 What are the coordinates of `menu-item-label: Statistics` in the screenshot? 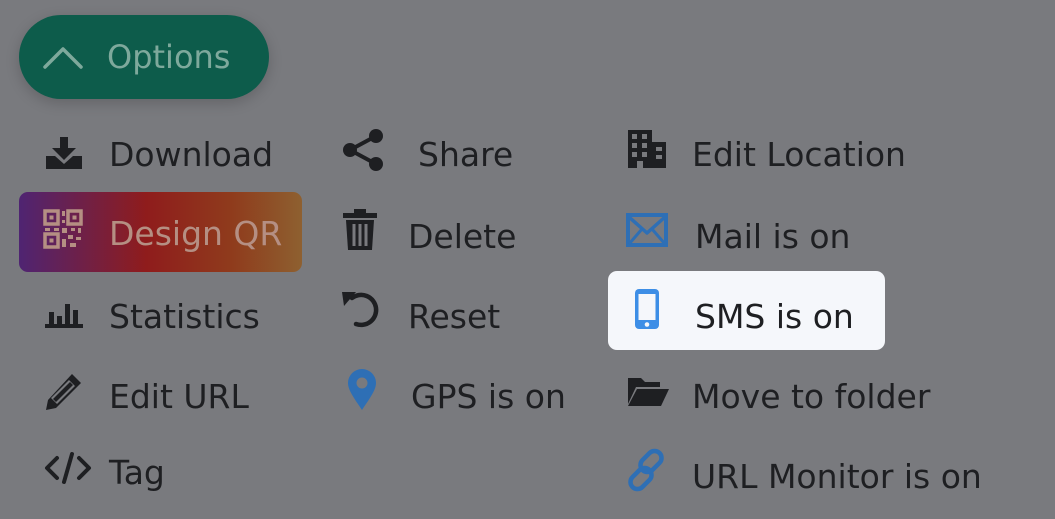 It's located at (184, 316).